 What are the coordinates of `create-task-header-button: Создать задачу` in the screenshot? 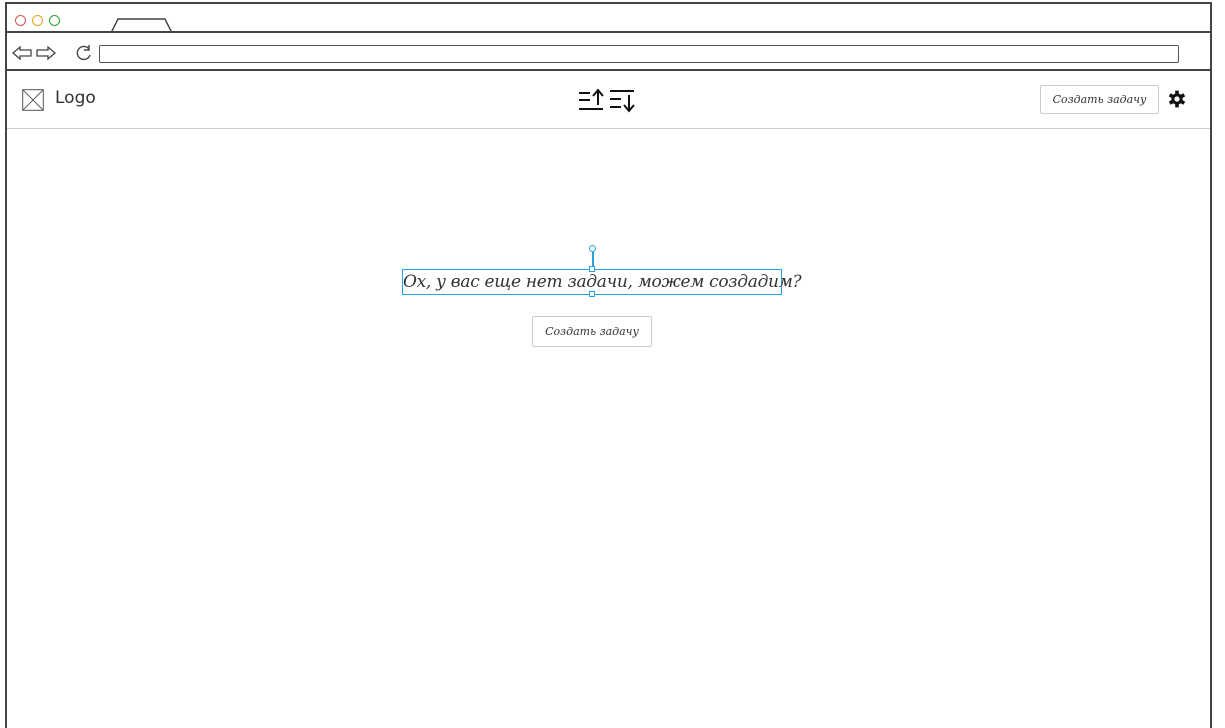 It's located at (1099, 99).